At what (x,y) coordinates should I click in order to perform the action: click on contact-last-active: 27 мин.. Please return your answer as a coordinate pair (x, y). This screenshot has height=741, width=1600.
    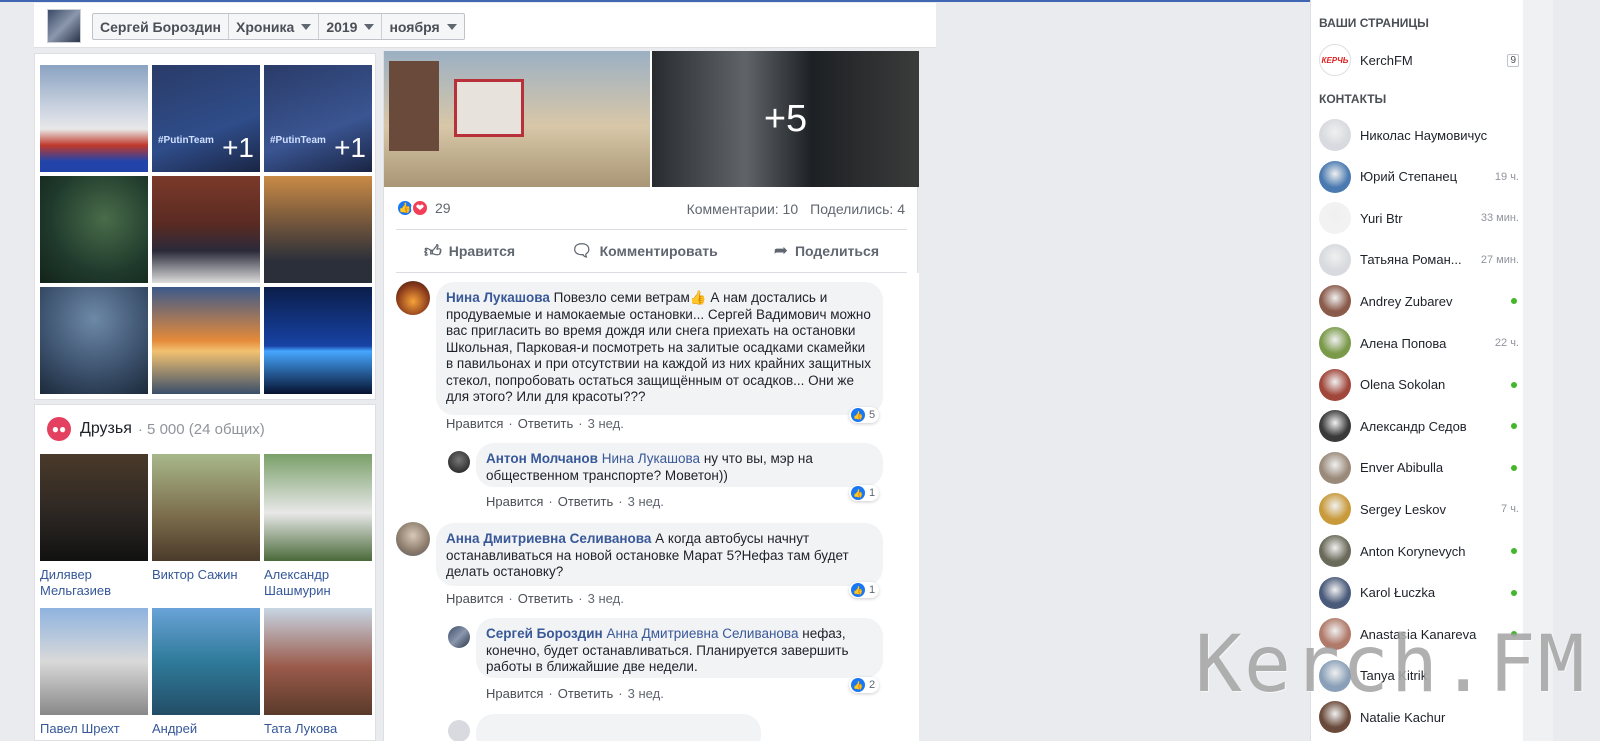
    Looking at the image, I should click on (1499, 259).